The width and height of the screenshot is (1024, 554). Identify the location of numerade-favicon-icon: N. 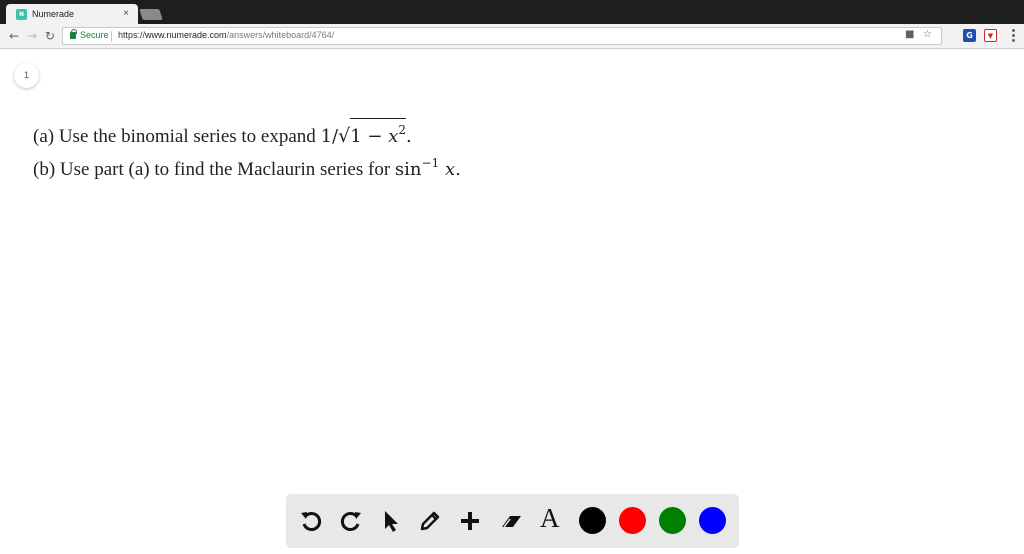
(21, 14).